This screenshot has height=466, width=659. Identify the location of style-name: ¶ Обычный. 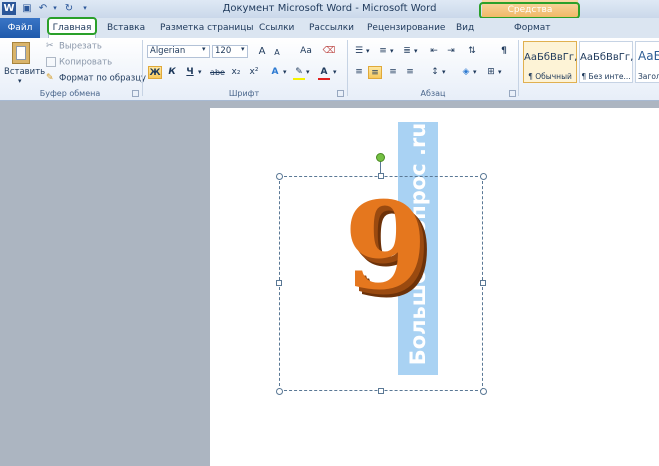
(550, 76).